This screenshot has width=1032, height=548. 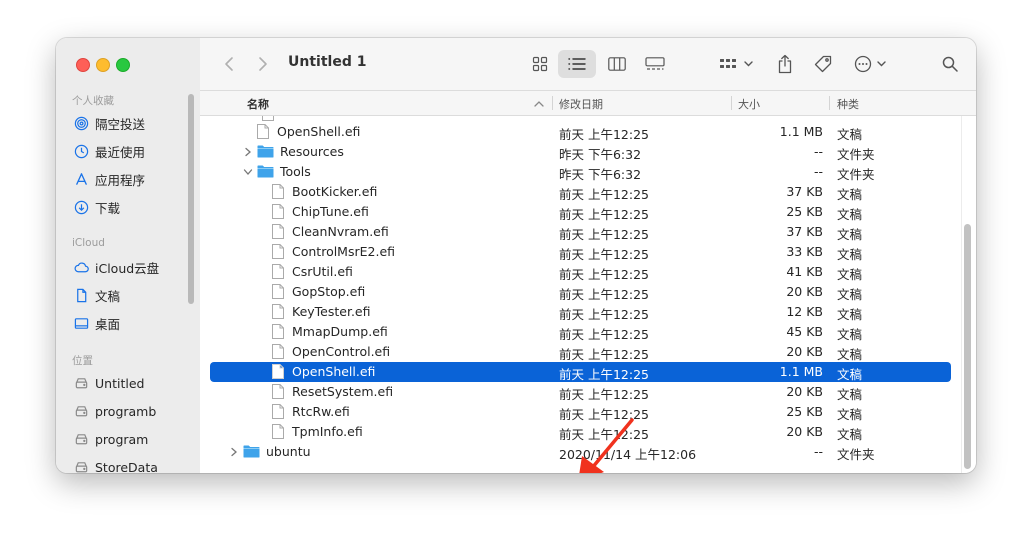 I want to click on table-row: Resources 昨天 下午6:32 -- 文件夹, so click(x=580, y=152).